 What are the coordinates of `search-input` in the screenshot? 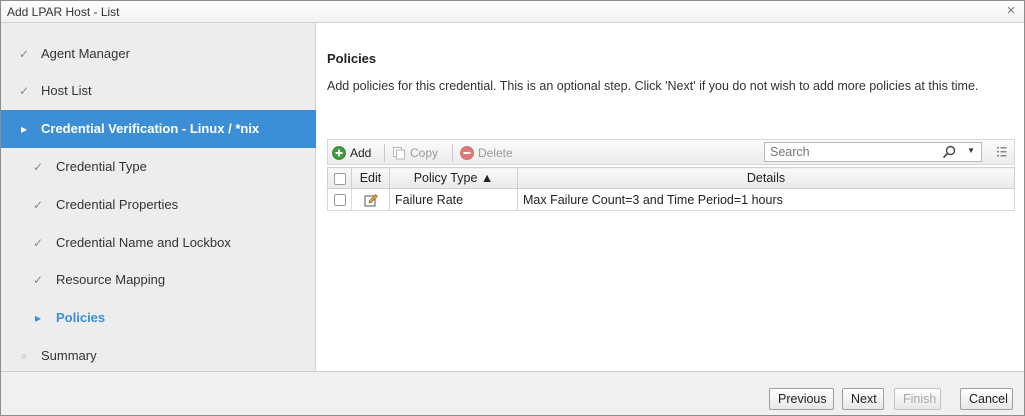 It's located at (850, 152).